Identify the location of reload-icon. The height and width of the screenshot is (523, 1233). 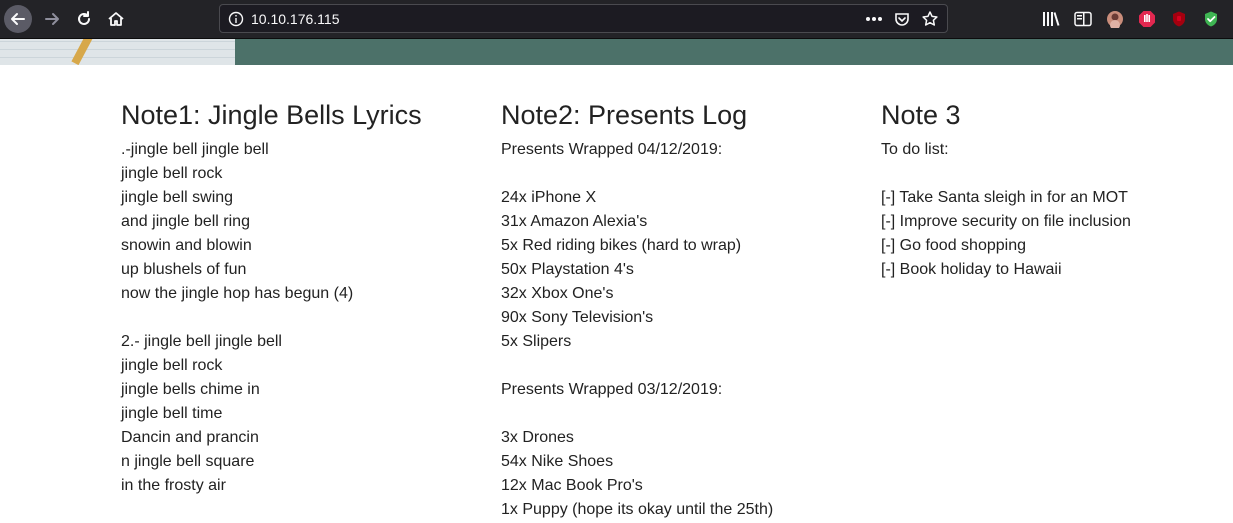
(84, 19).